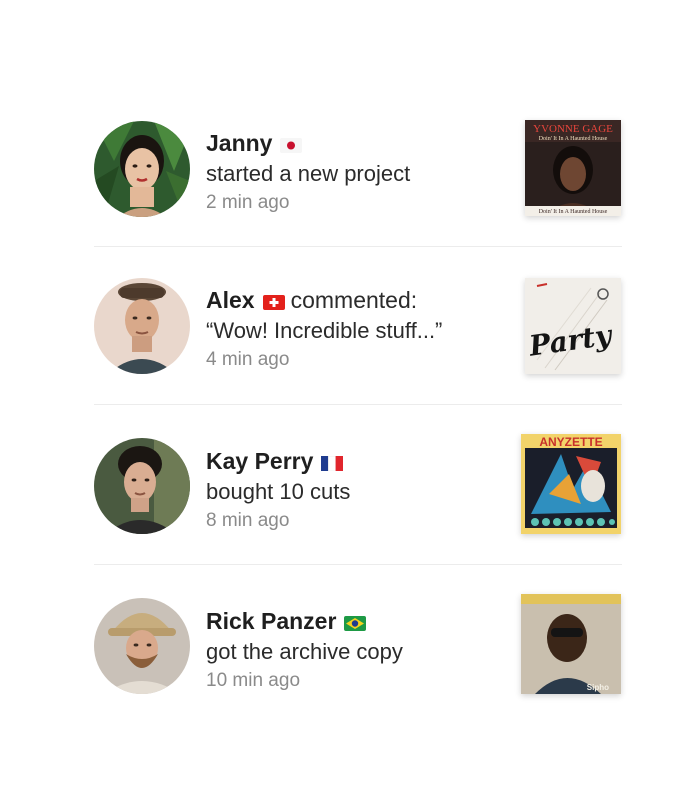 The height and width of the screenshot is (806, 698). I want to click on activity-time: 10 min ago, so click(253, 680).